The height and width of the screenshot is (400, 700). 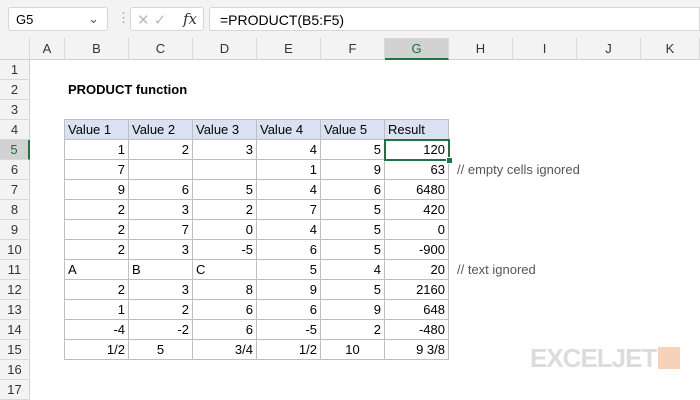 What do you see at coordinates (15, 370) in the screenshot?
I see `row-header-16: 16` at bounding box center [15, 370].